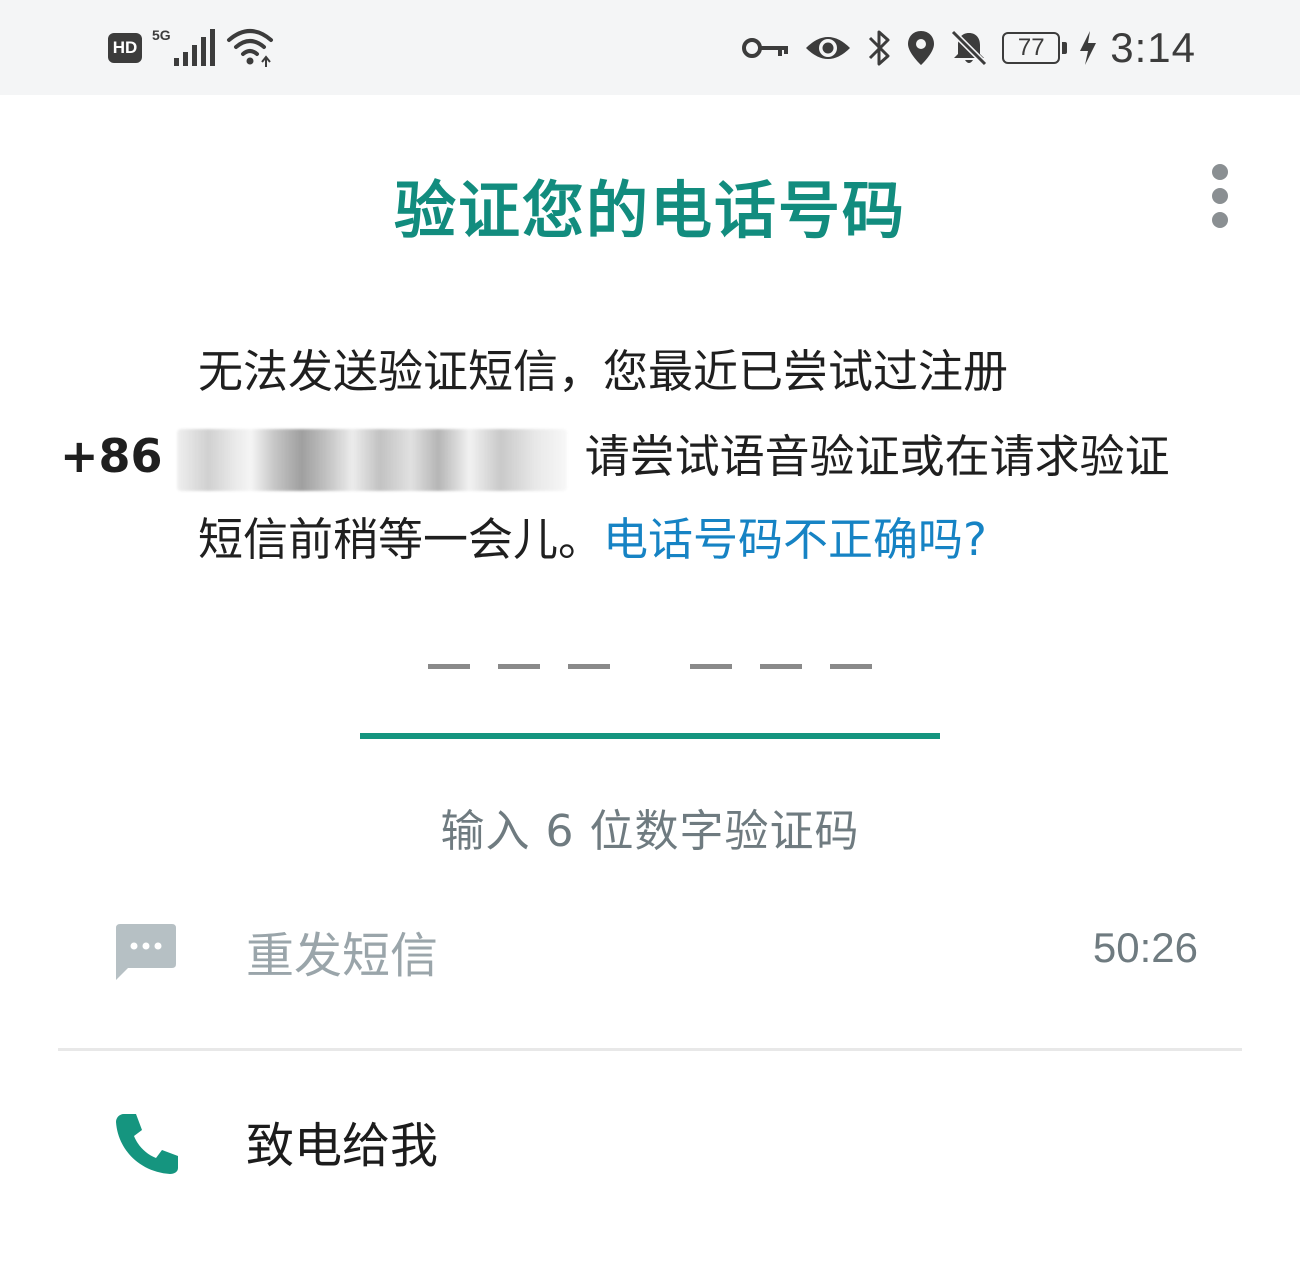  Describe the element at coordinates (401, 539) in the screenshot. I see `message-line-3-text: 短信前稍等一会儿。` at that location.